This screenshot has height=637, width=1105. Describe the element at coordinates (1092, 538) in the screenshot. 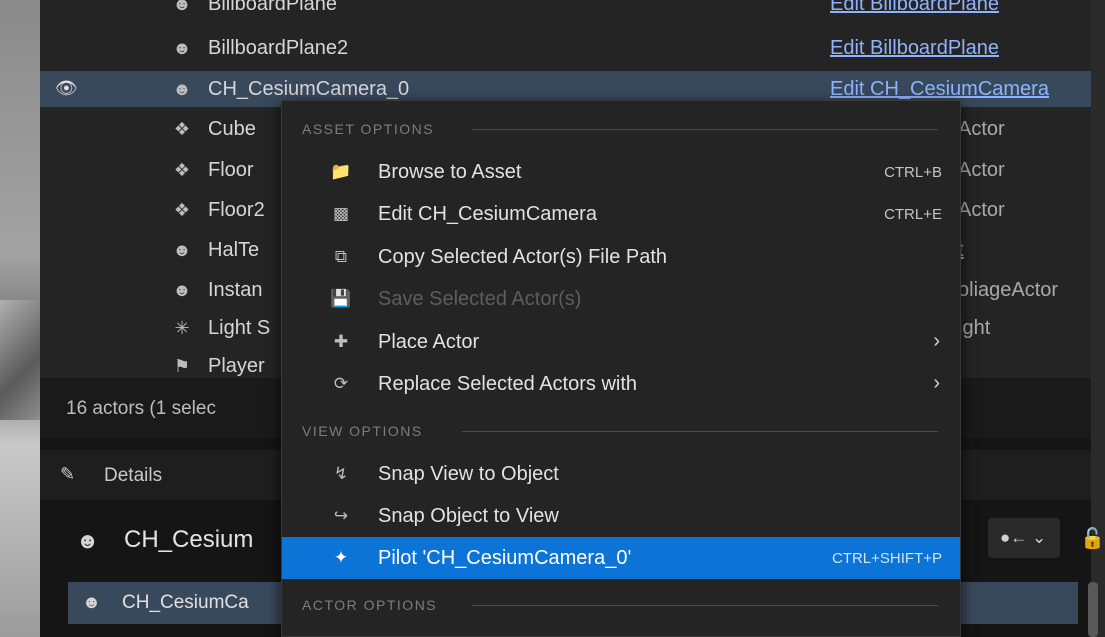

I see `lock-icon: 🔓` at that location.